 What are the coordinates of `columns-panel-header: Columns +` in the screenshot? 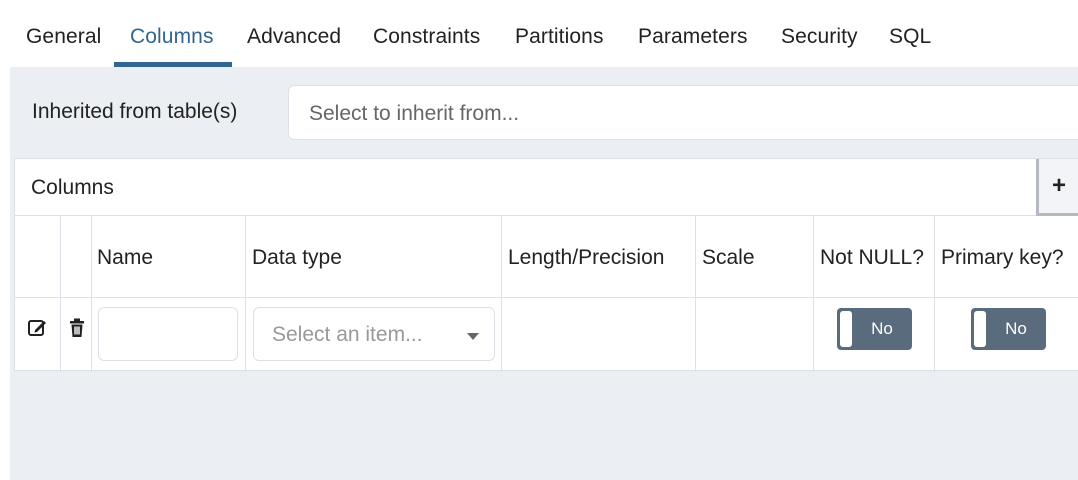 It's located at (546, 187).